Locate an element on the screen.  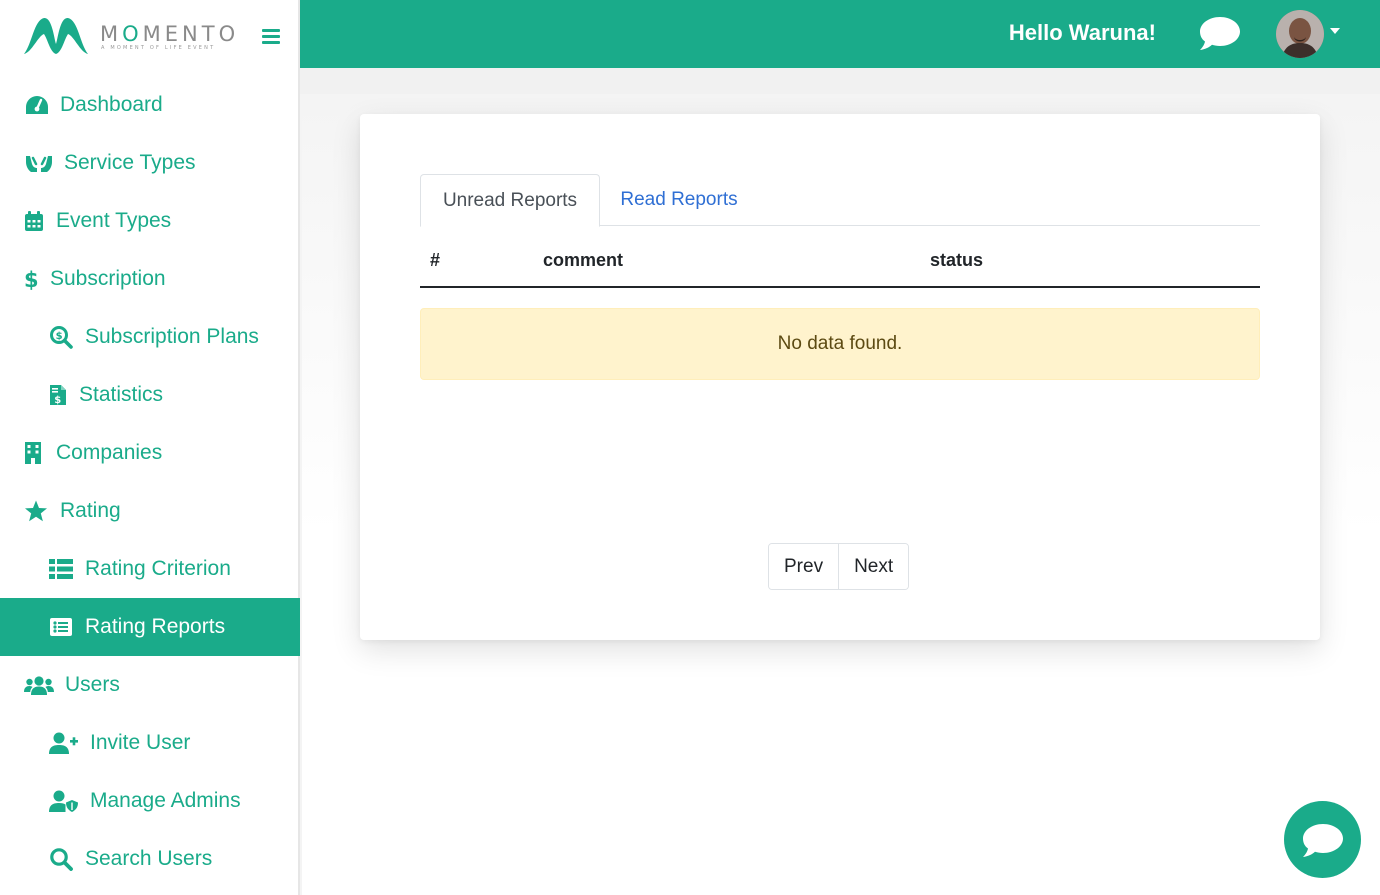
invoice-dollar-icon: $ is located at coordinates (59, 395).